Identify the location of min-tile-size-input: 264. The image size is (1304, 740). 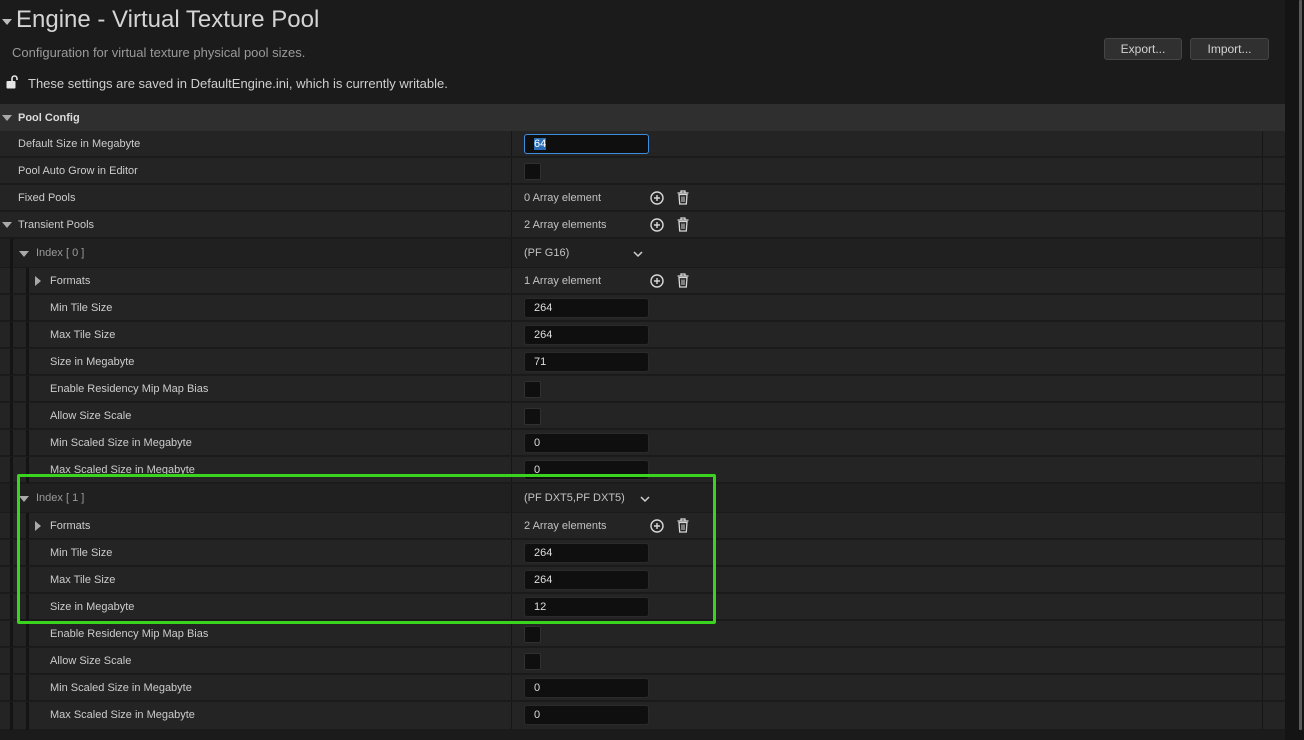
(586, 308).